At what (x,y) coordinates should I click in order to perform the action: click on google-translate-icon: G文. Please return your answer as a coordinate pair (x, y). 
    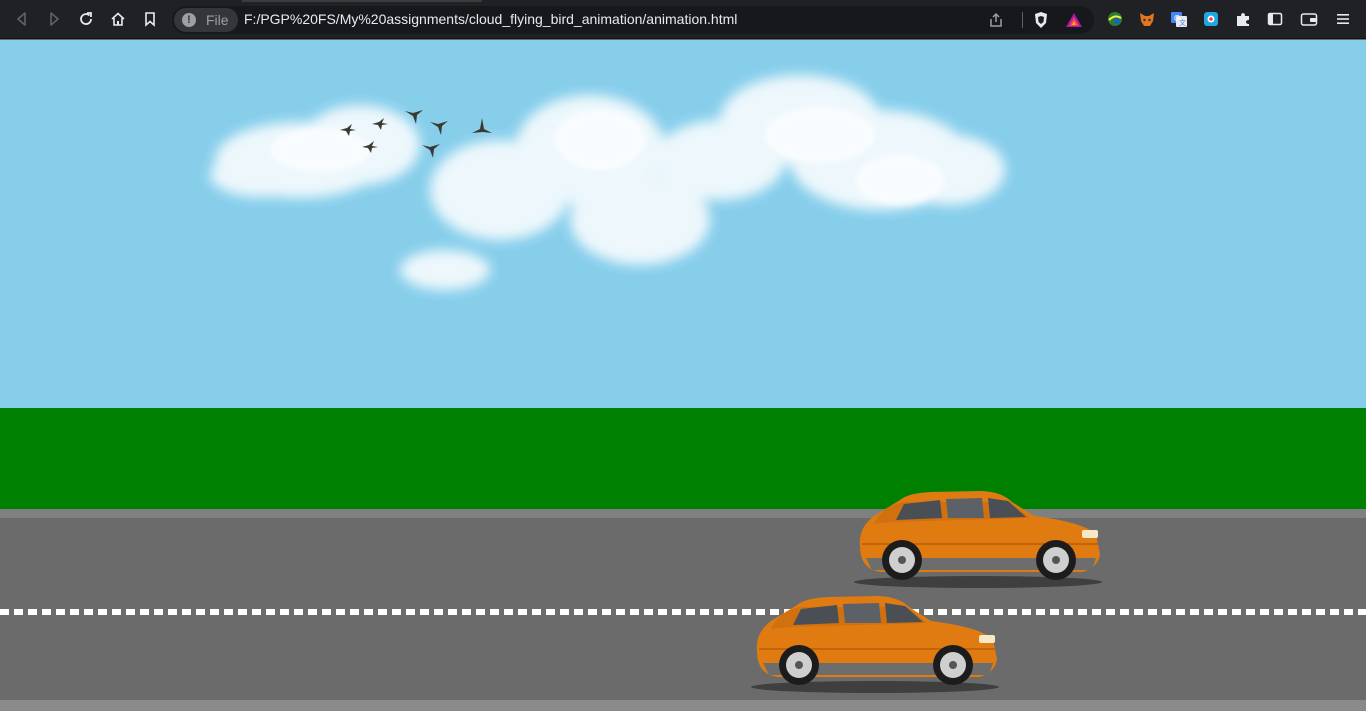
    Looking at the image, I should click on (1179, 19).